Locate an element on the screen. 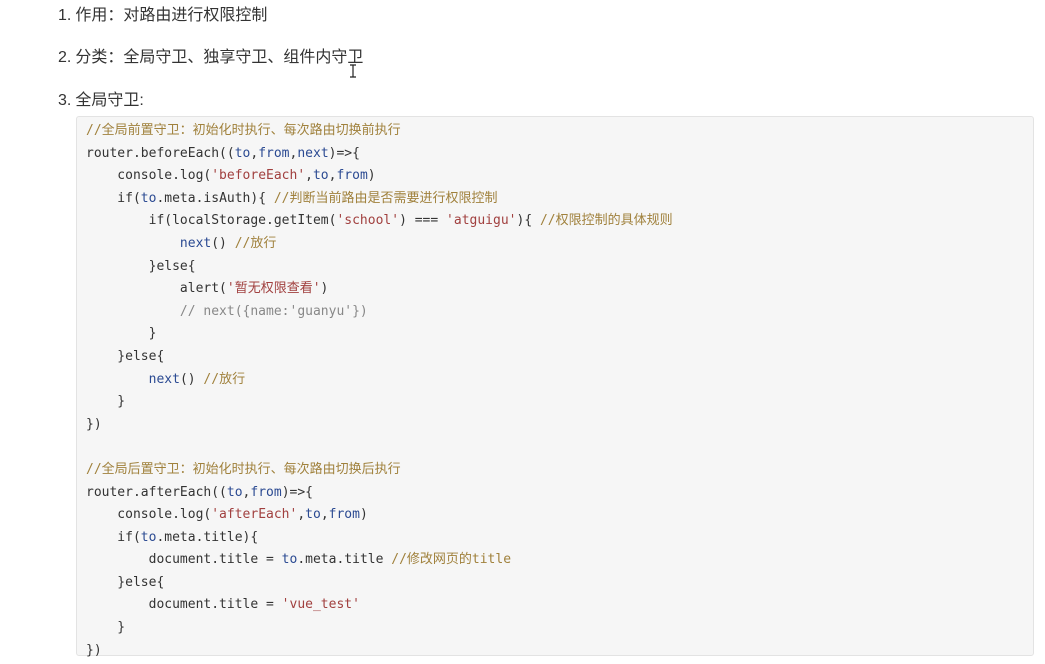 This screenshot has width=1045, height=664. code-token: alert( is located at coordinates (156, 289).